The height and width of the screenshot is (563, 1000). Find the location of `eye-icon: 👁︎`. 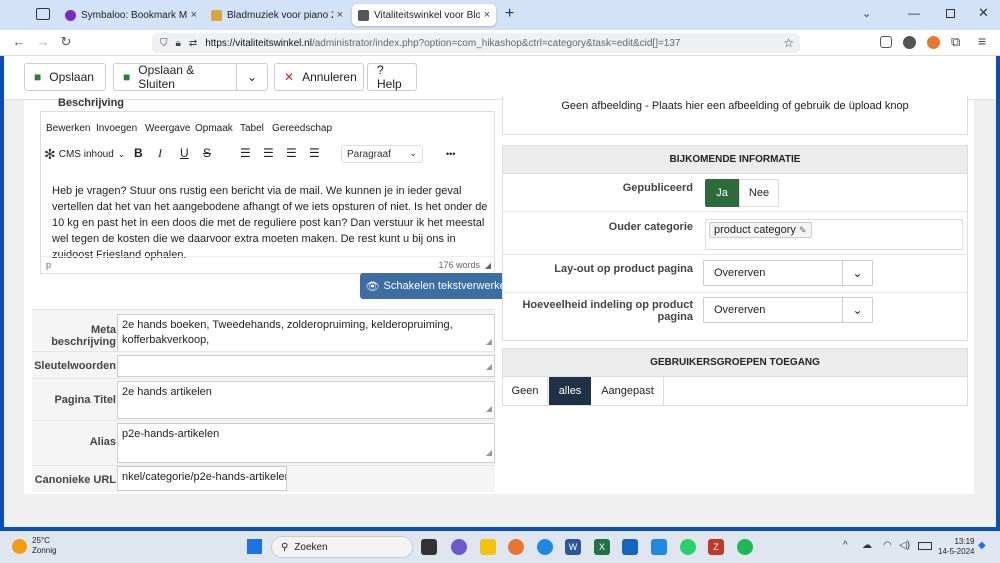

eye-icon: 👁︎ is located at coordinates (372, 286).